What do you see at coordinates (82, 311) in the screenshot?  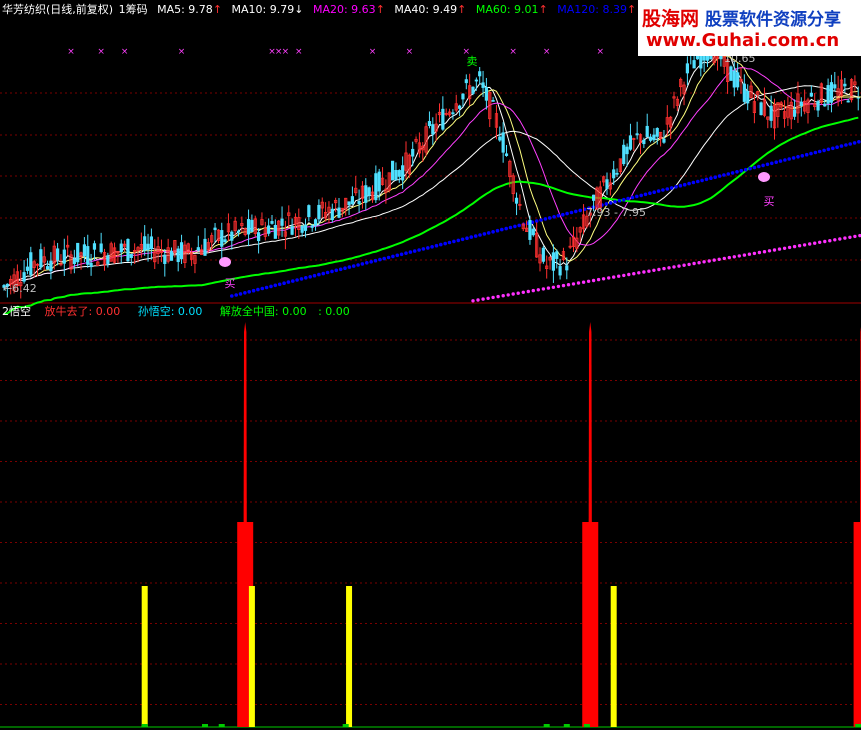 I see `indicator-fangniu: 放牛去了: 0.00` at bounding box center [82, 311].